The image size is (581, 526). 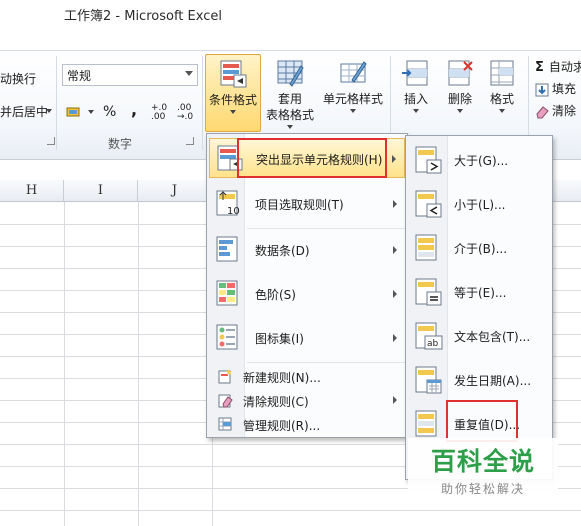 What do you see at coordinates (282, 251) in the screenshot?
I see `menu-item-label: 数据条(D)` at bounding box center [282, 251].